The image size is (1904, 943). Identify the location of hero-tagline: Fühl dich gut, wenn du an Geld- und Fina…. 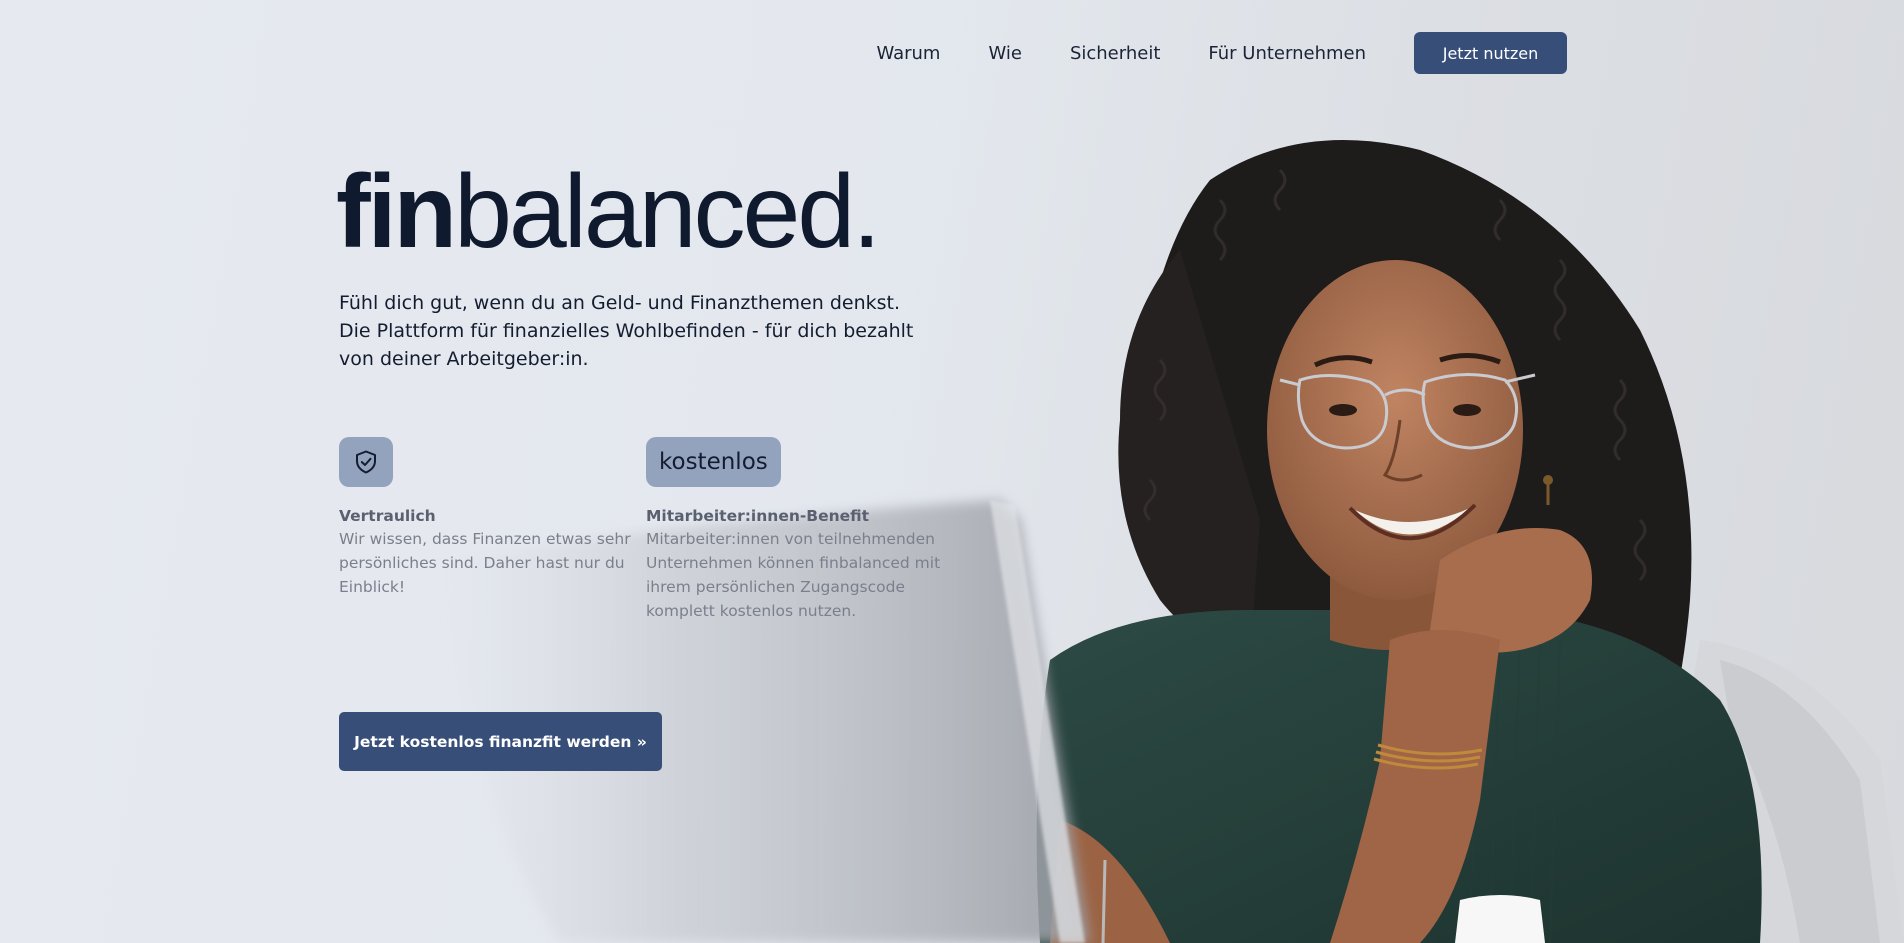
(626, 331).